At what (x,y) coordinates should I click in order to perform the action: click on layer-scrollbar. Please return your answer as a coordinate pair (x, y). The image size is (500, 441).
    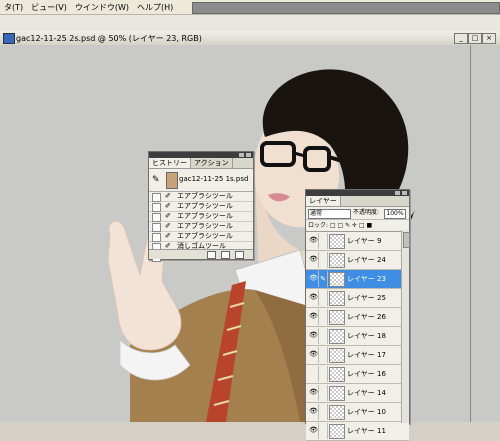
    Looking at the image, I should click on (405, 326).